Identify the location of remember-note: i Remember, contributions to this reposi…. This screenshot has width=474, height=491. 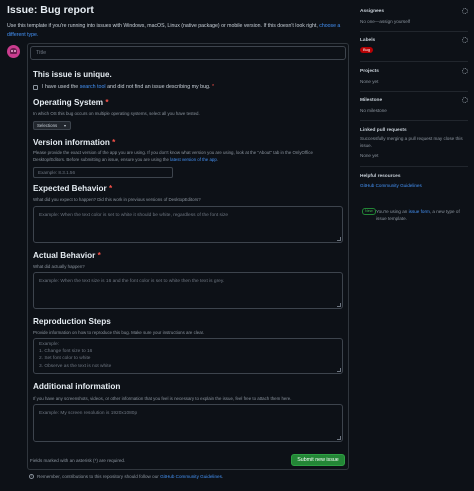
(126, 476).